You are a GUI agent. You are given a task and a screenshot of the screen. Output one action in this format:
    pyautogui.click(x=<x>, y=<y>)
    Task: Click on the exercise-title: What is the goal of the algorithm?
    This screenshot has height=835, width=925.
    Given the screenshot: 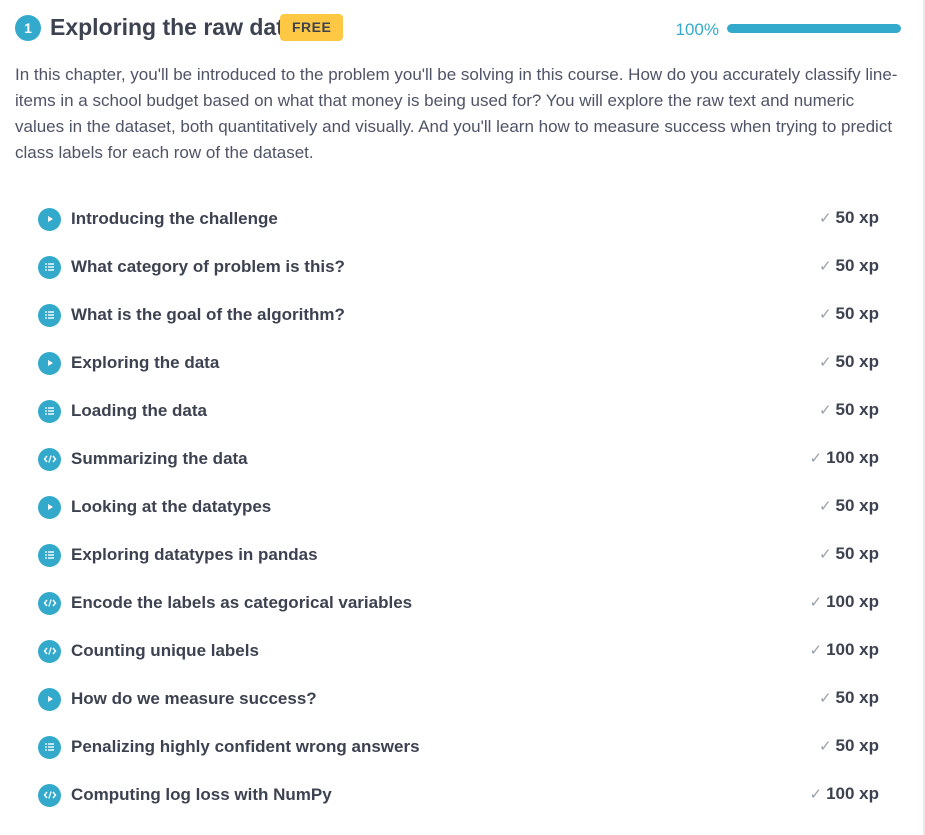 What is the action you would take?
    pyautogui.click(x=208, y=315)
    